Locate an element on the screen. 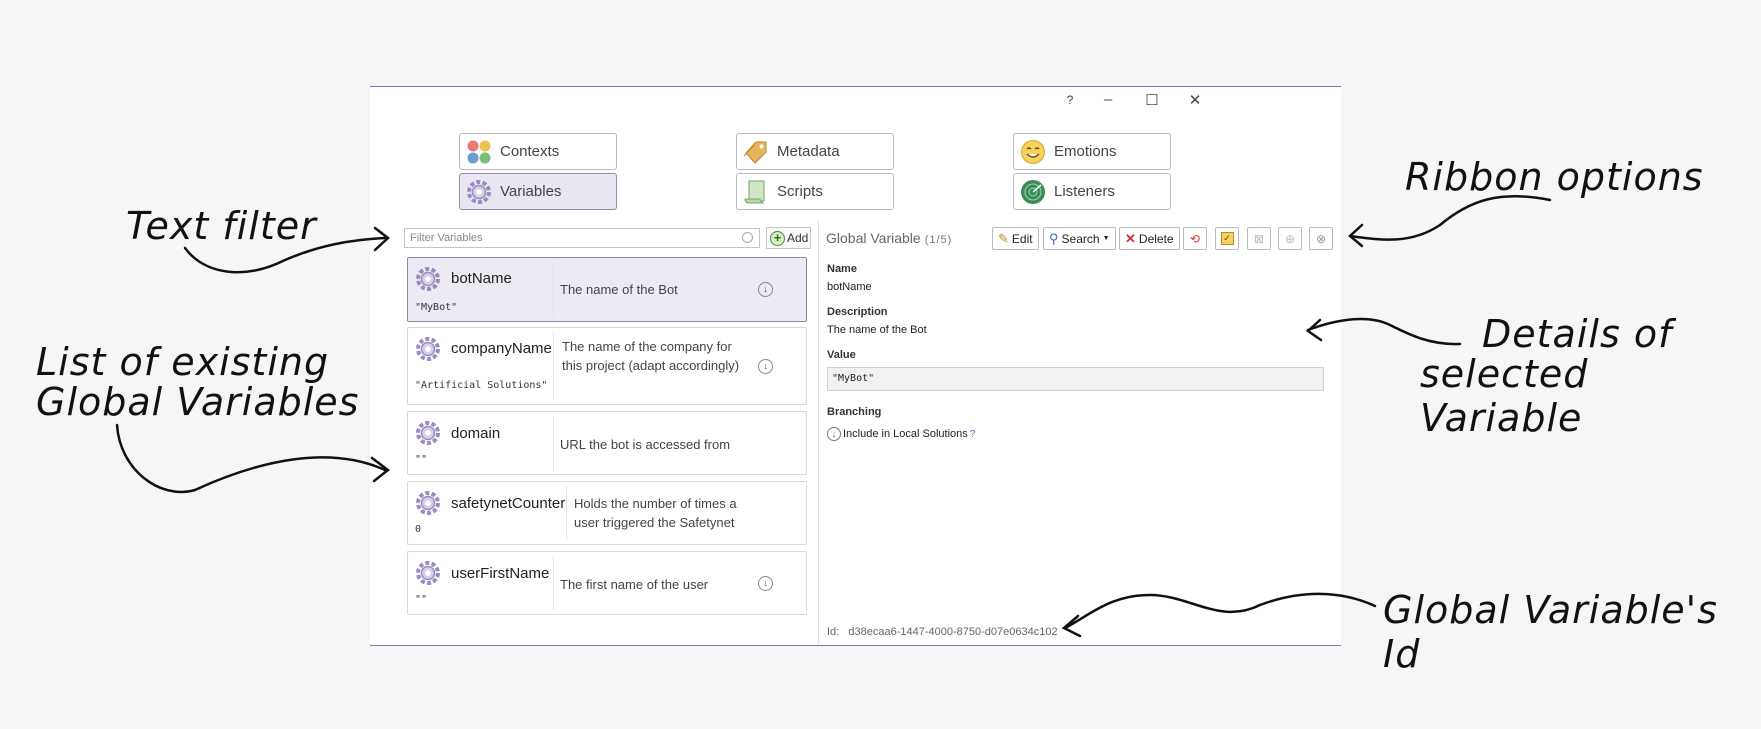 The height and width of the screenshot is (729, 1761). annotation-text-filter: Text filter is located at coordinates (221, 226).